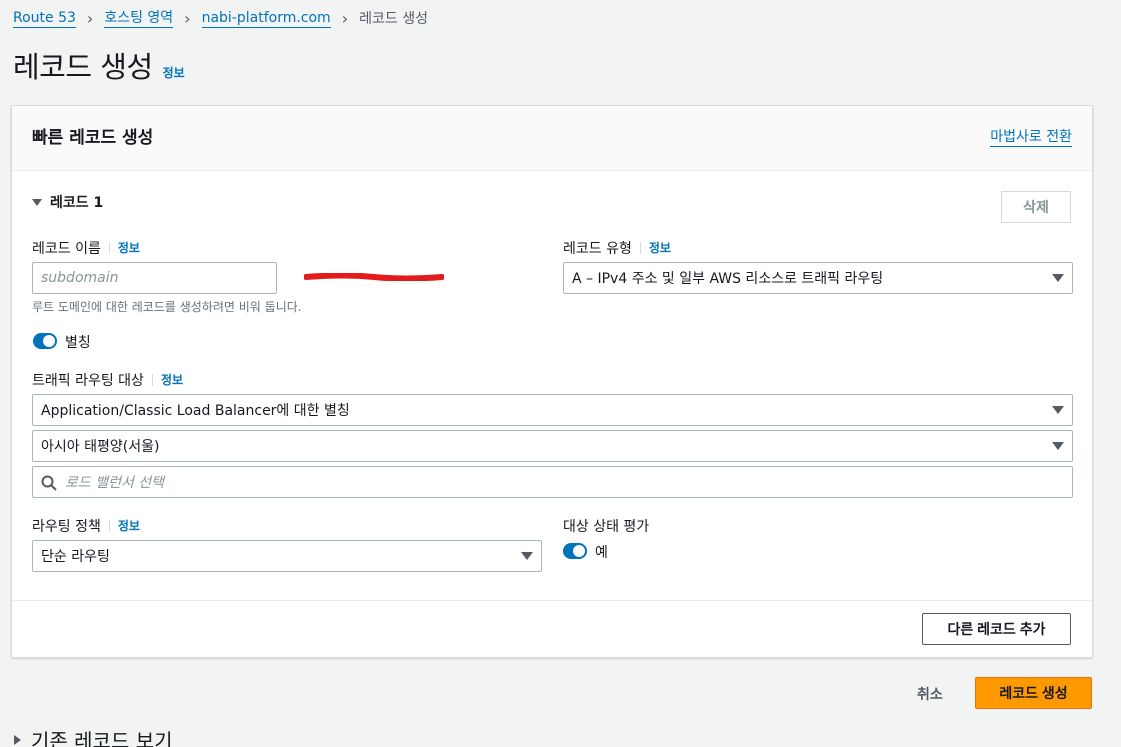 Image resolution: width=1121 pixels, height=747 pixels. Describe the element at coordinates (996, 629) in the screenshot. I see `add-another-record-button: 다른 레코드 추가` at that location.